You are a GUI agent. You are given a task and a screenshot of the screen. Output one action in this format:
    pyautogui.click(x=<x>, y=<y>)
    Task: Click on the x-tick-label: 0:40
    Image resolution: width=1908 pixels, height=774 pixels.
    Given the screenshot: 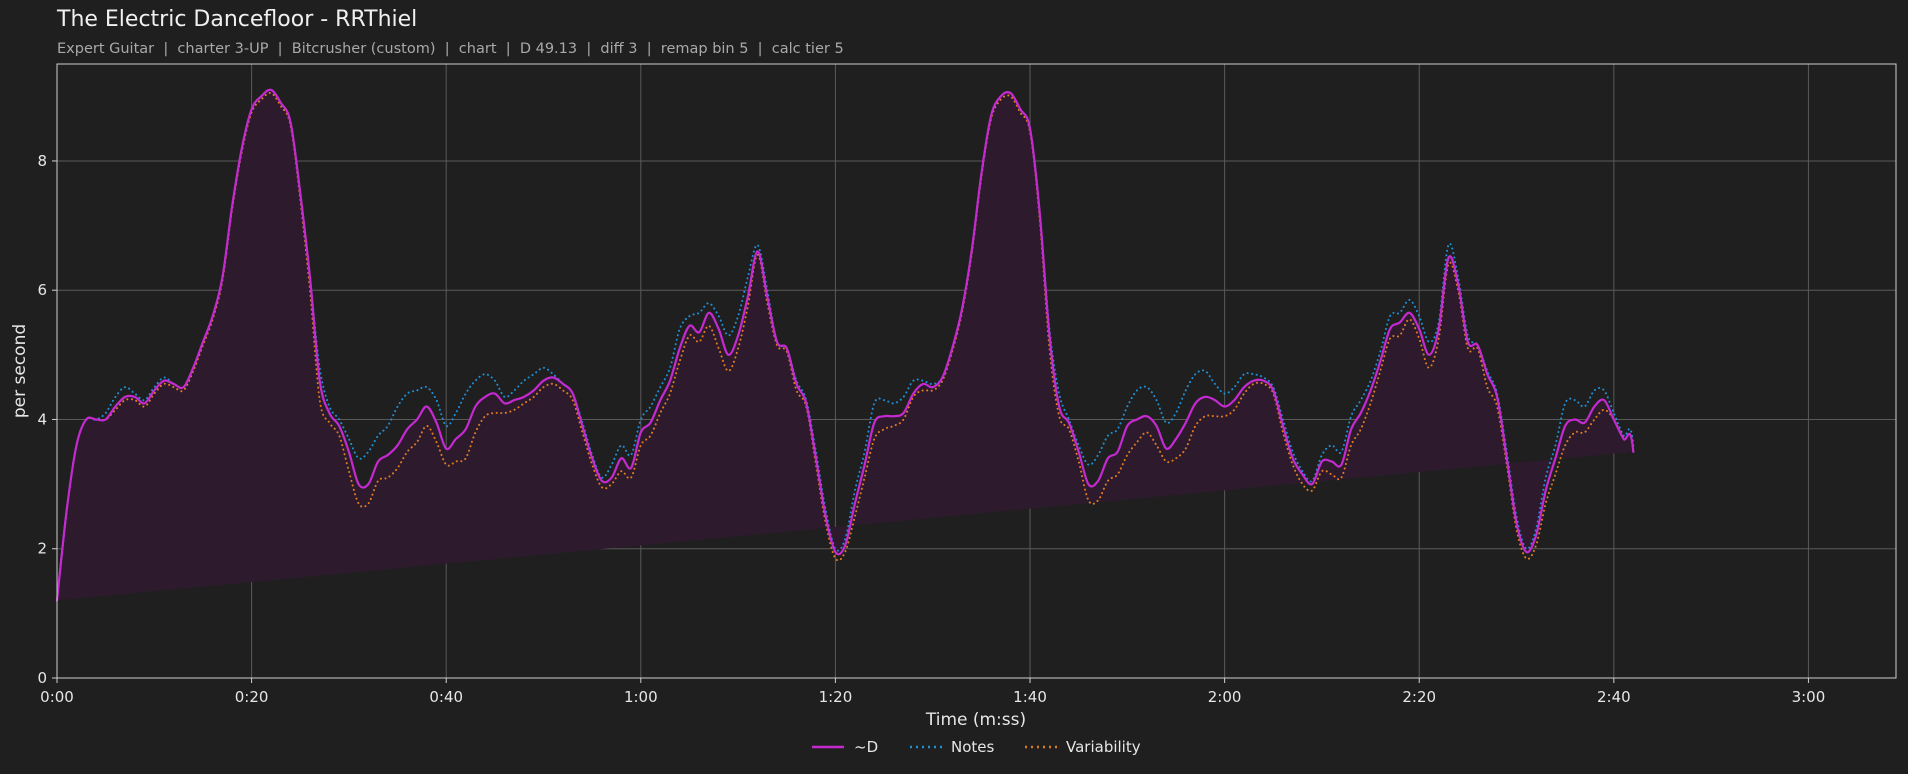 What is the action you would take?
    pyautogui.click(x=446, y=697)
    